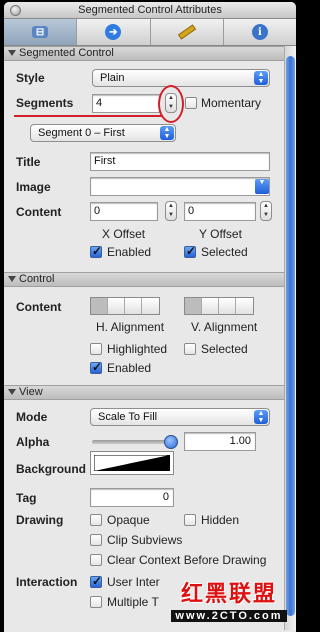 The height and width of the screenshot is (632, 320). Describe the element at coordinates (180, 417) in the screenshot. I see `mode-popup: Scale To Fill ▲ ▼` at that location.